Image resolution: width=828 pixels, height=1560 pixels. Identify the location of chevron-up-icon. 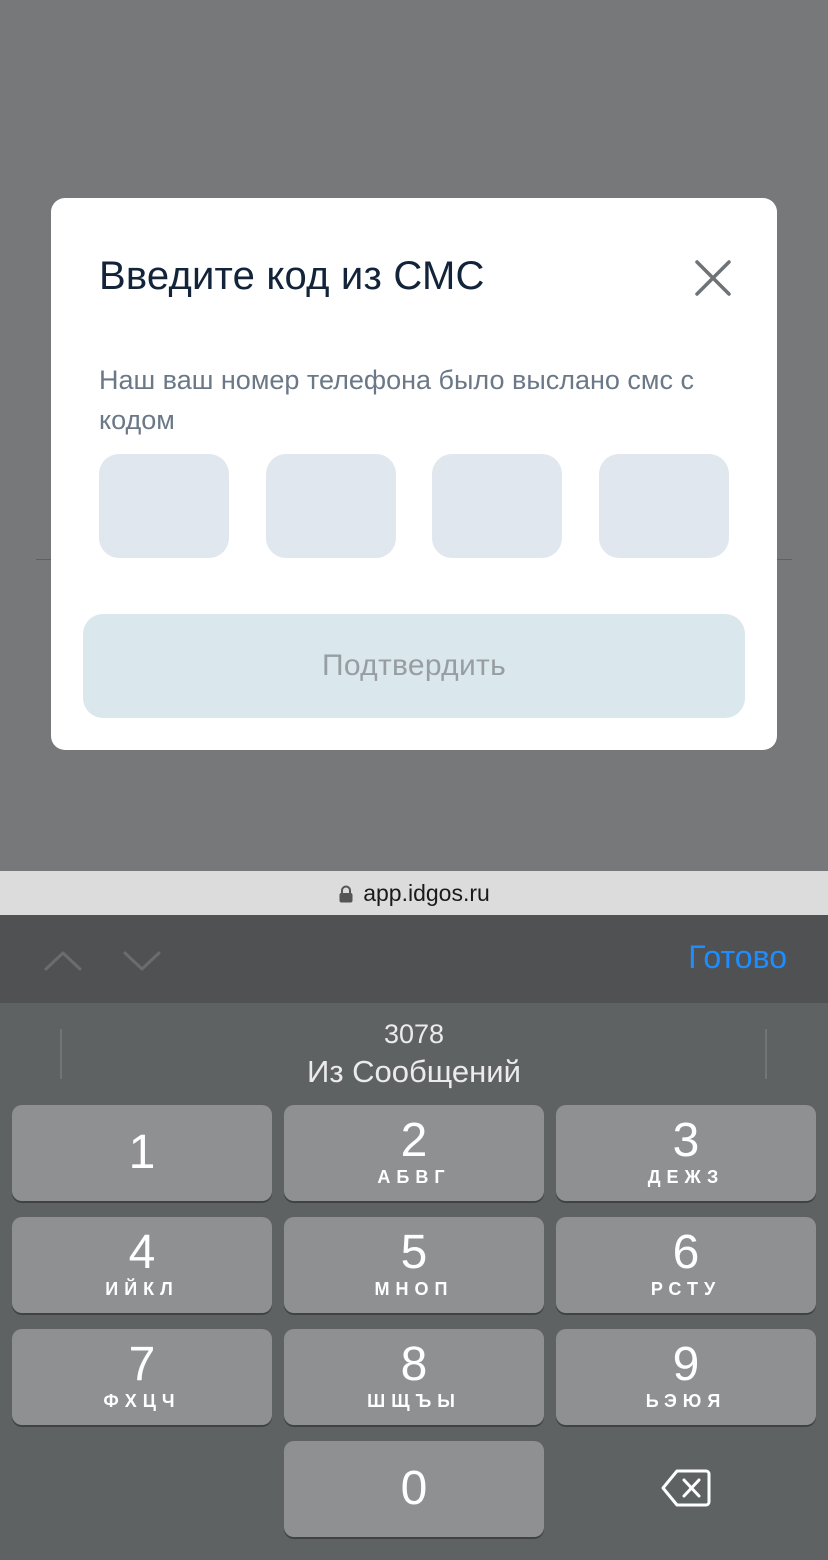
(63, 961).